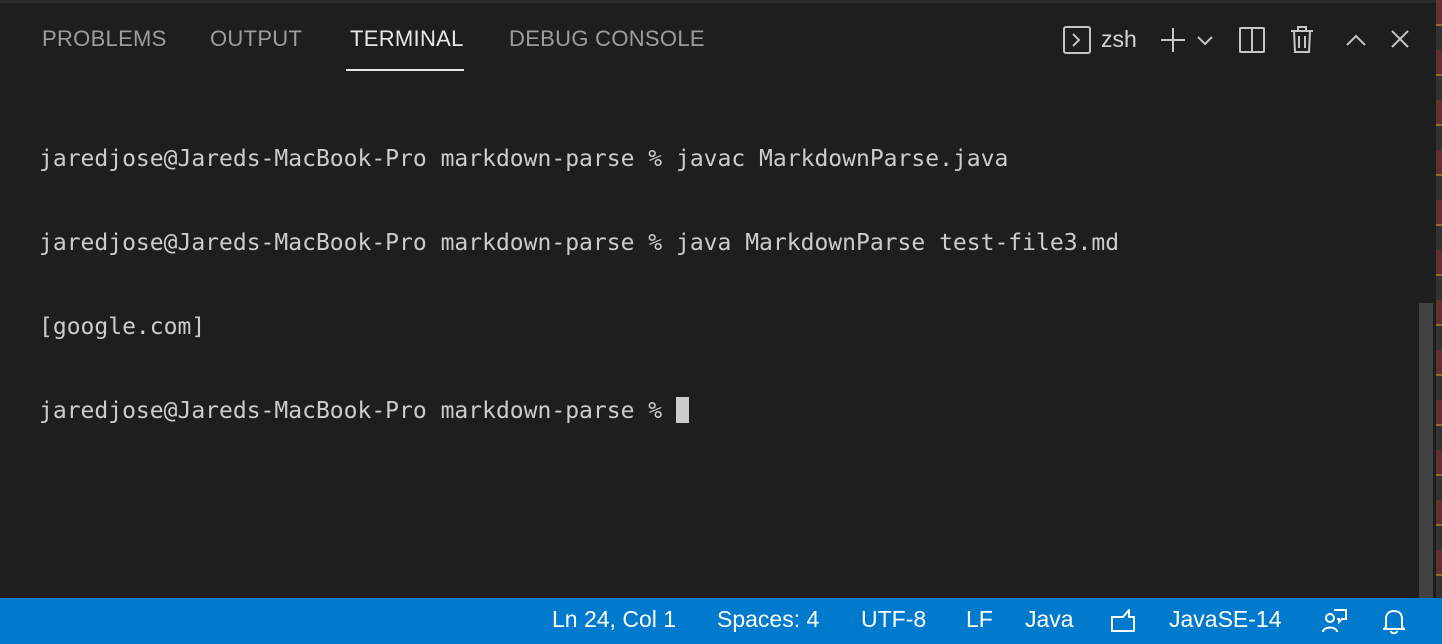 This screenshot has height=644, width=1442. Describe the element at coordinates (1123, 621) in the screenshot. I see `feedback-icon` at that location.